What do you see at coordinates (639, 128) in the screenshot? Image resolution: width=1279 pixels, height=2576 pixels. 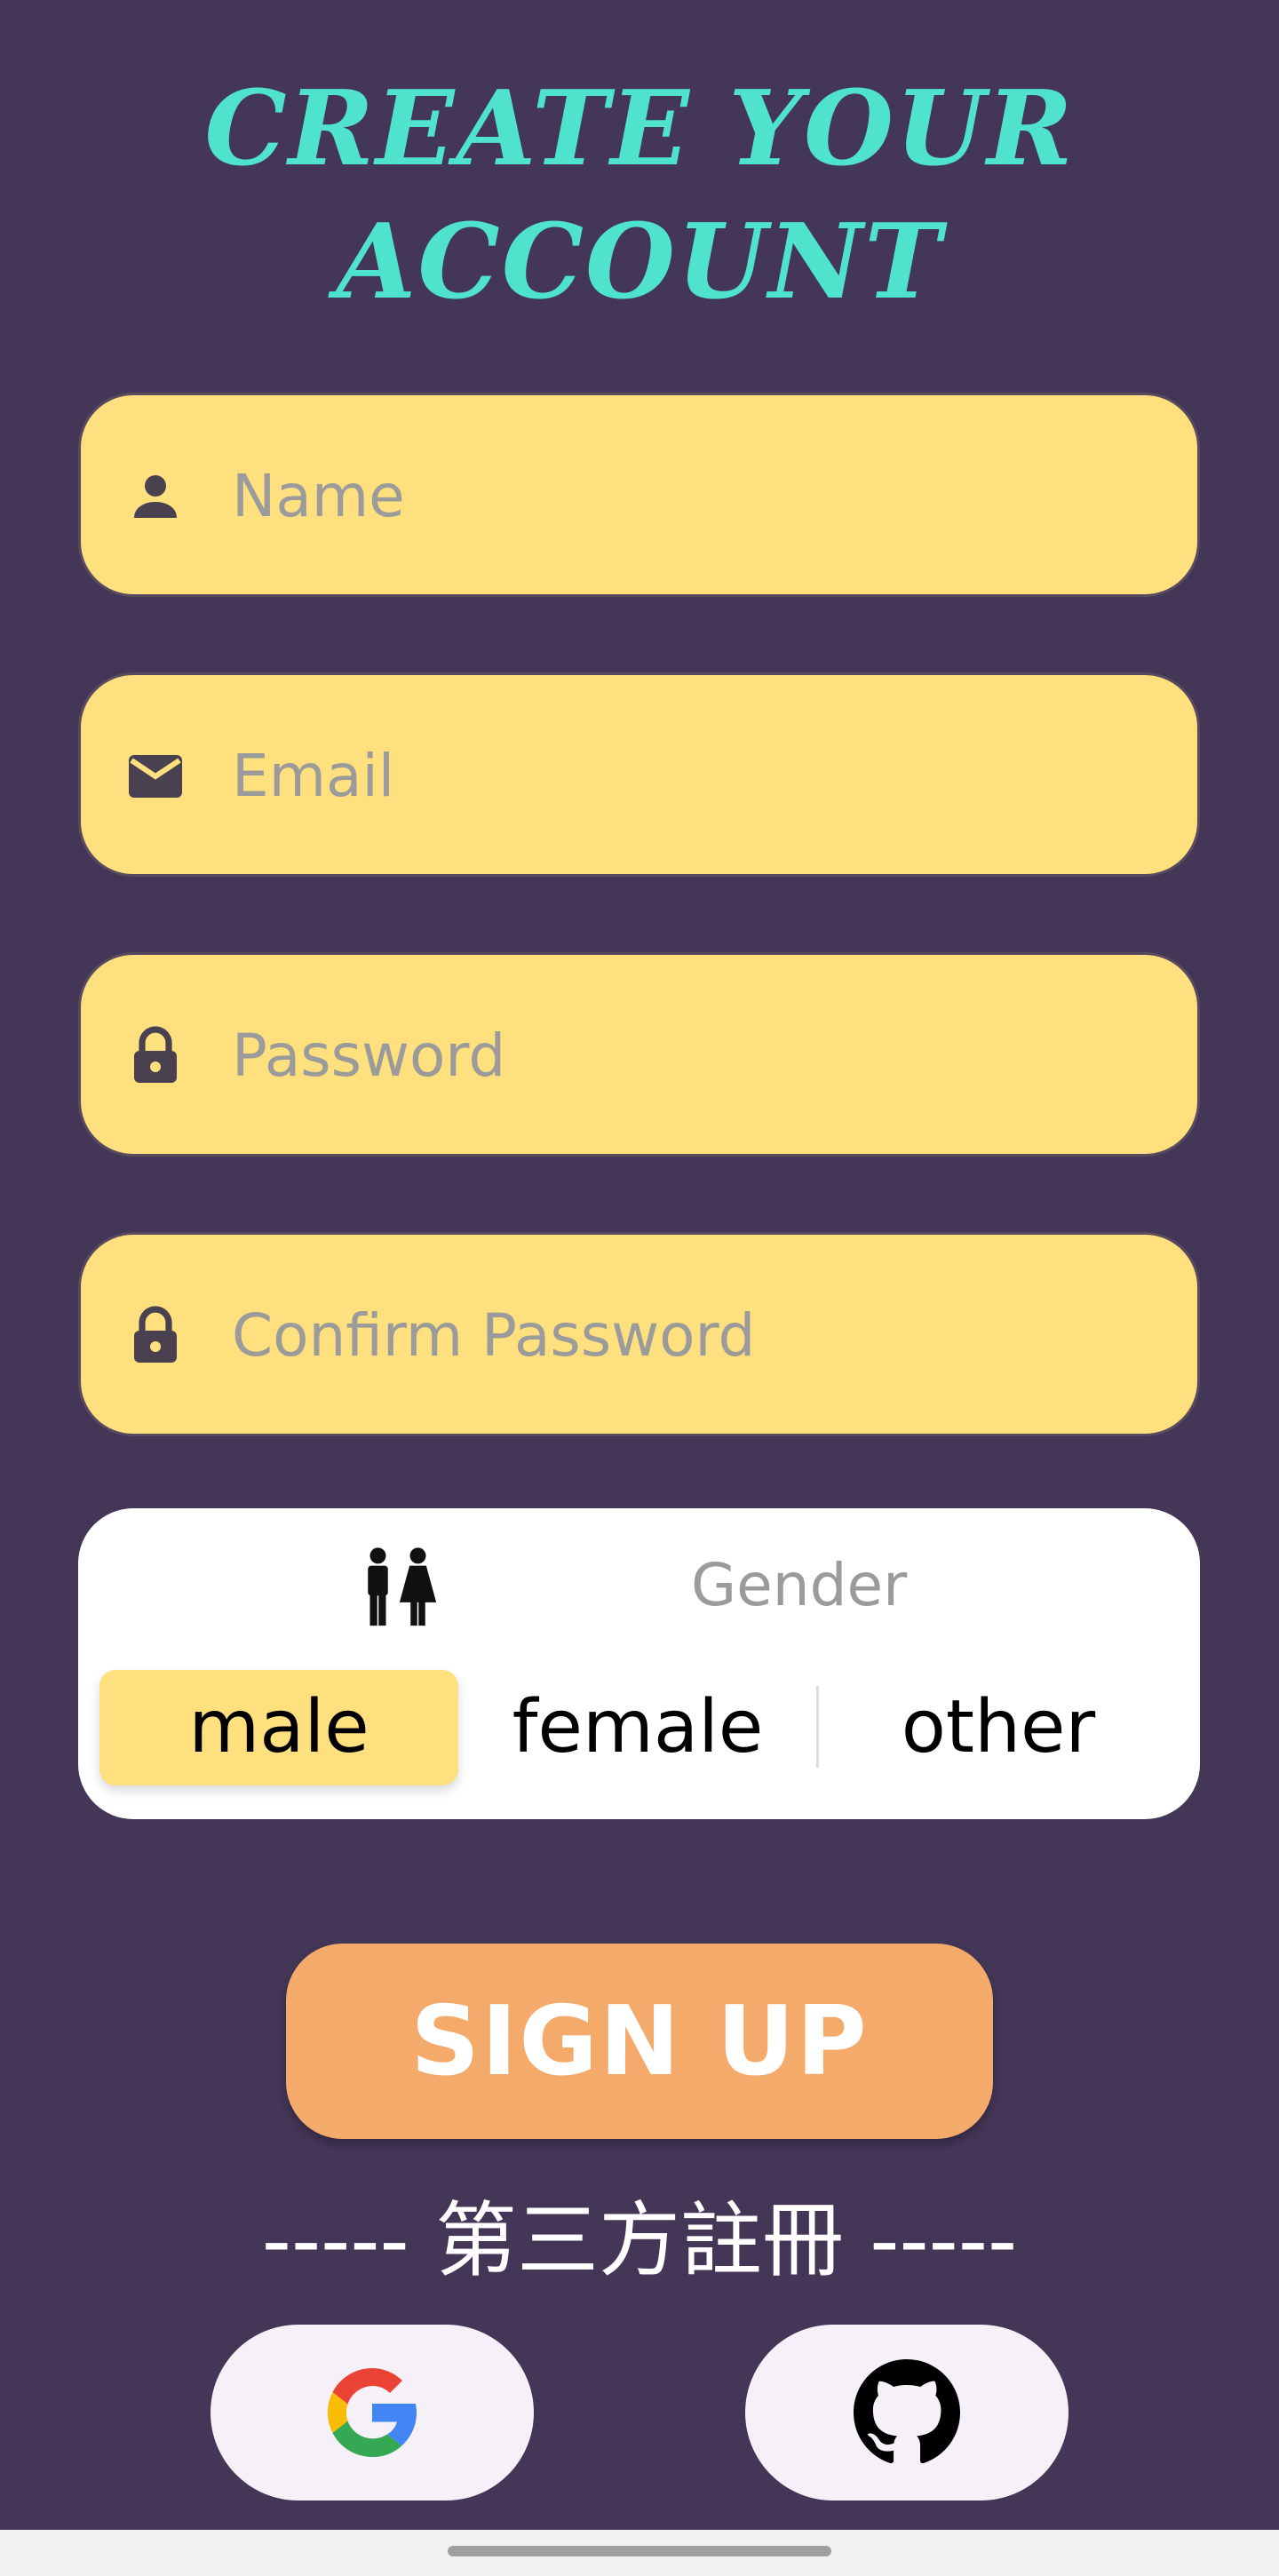 I see `title-line-1: CREATE YOUR` at bounding box center [639, 128].